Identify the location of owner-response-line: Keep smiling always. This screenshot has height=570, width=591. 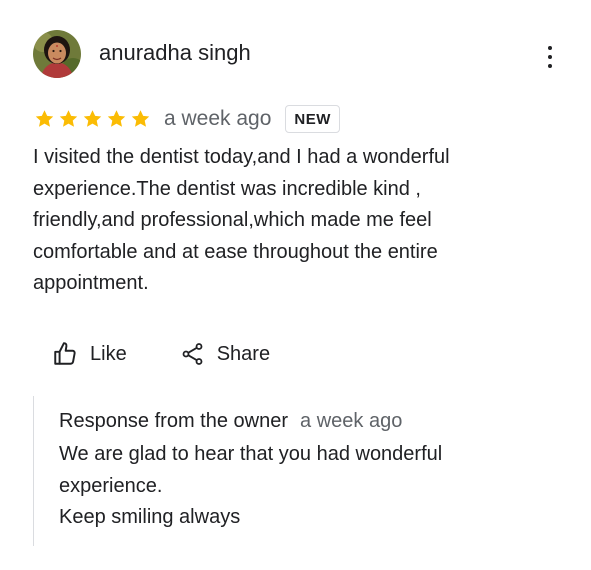
(150, 517).